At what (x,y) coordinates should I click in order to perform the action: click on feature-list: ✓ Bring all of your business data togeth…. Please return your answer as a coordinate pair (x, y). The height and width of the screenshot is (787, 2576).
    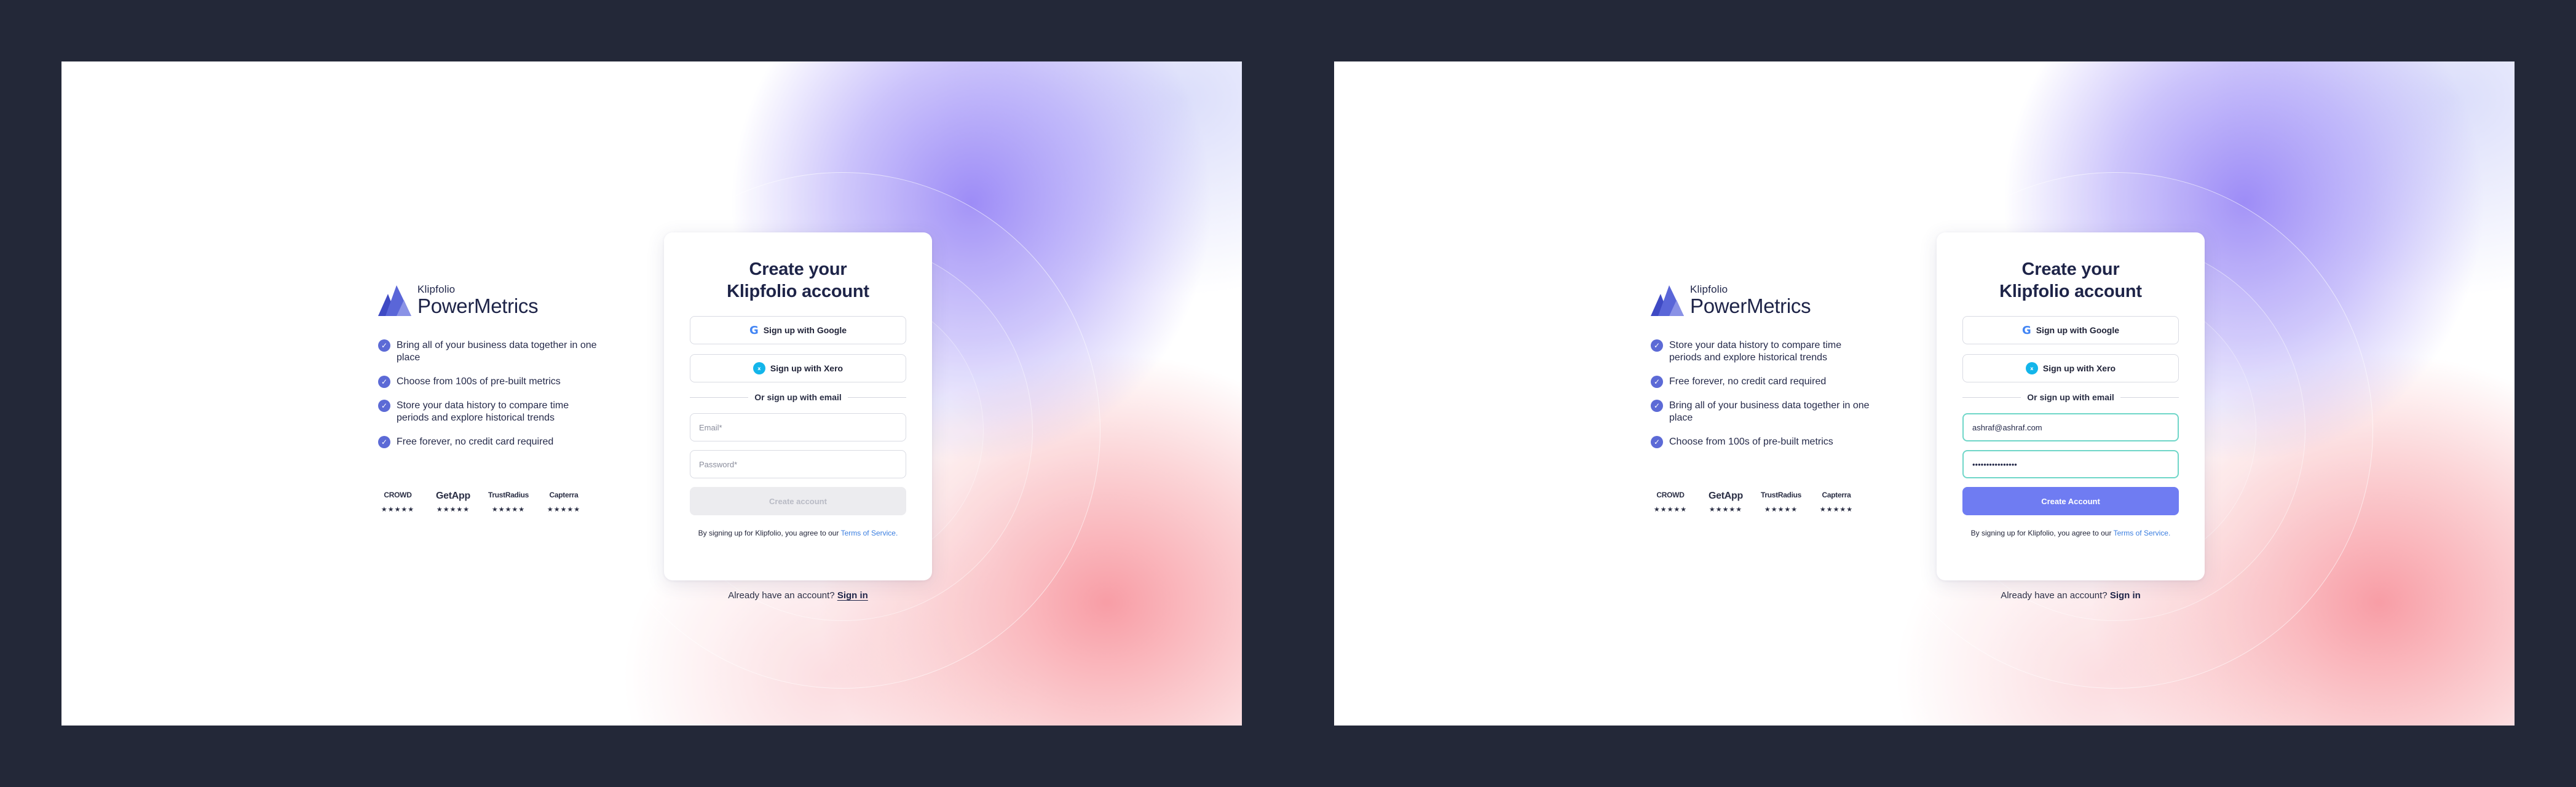
    Looking at the image, I should click on (489, 399).